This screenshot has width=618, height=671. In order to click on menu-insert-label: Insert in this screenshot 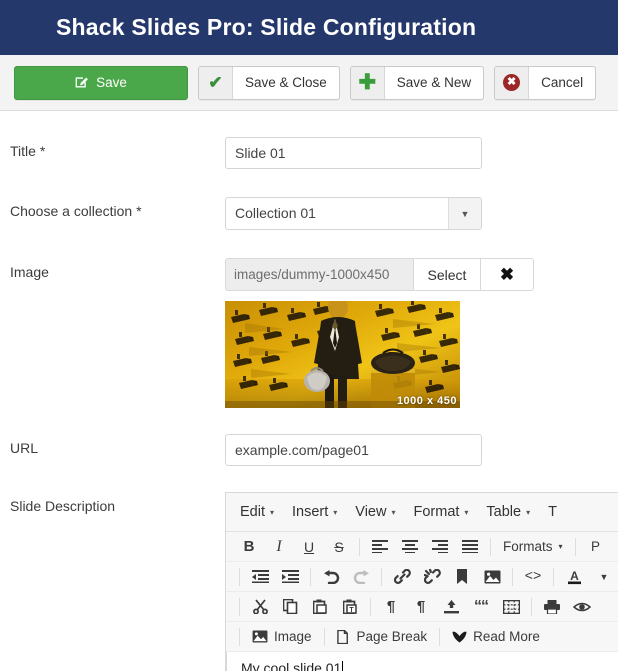, I will do `click(310, 512)`.